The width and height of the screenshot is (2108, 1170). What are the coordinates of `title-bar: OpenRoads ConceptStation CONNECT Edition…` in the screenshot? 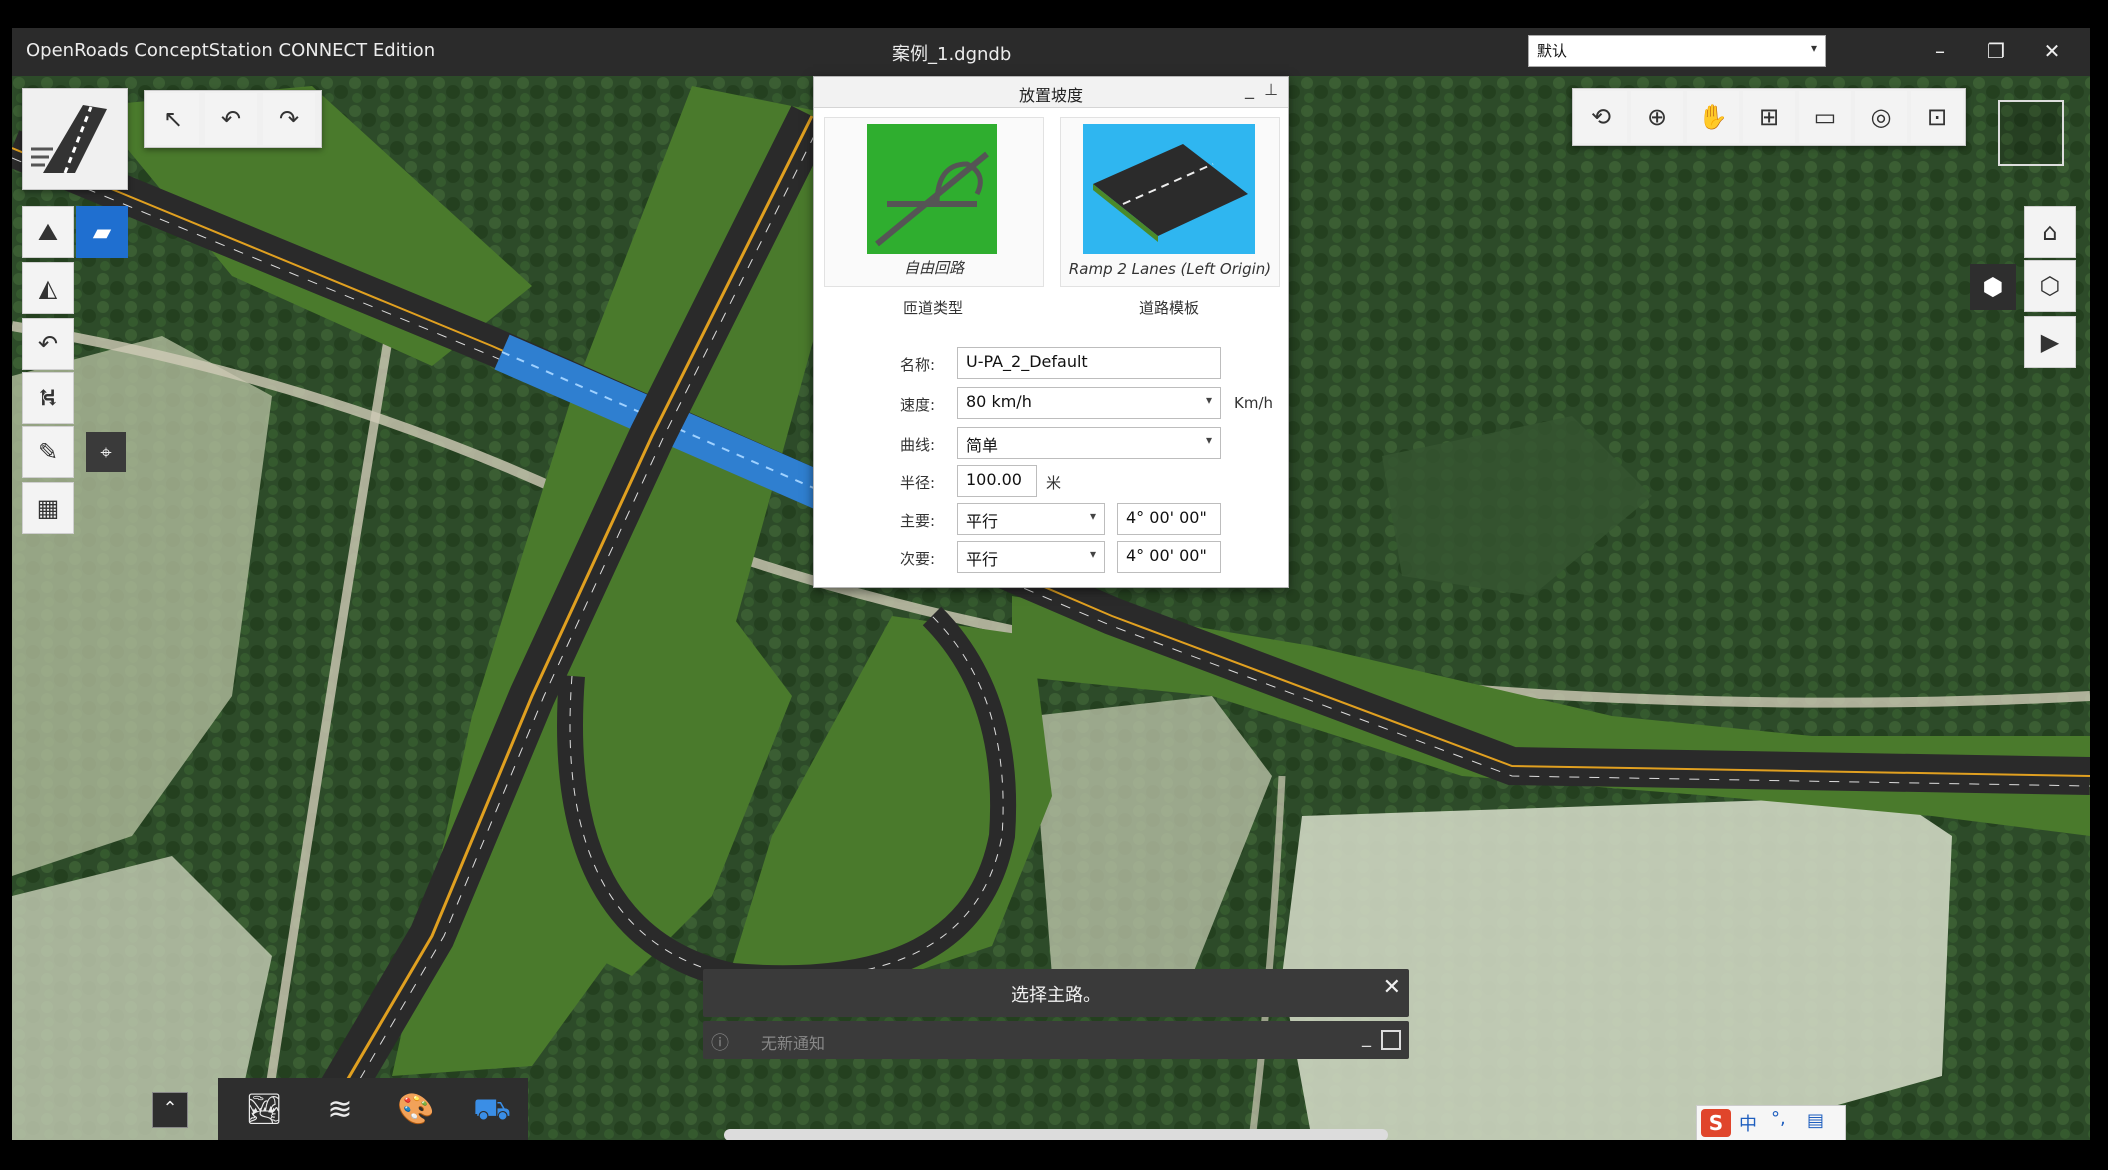 It's located at (1051, 52).